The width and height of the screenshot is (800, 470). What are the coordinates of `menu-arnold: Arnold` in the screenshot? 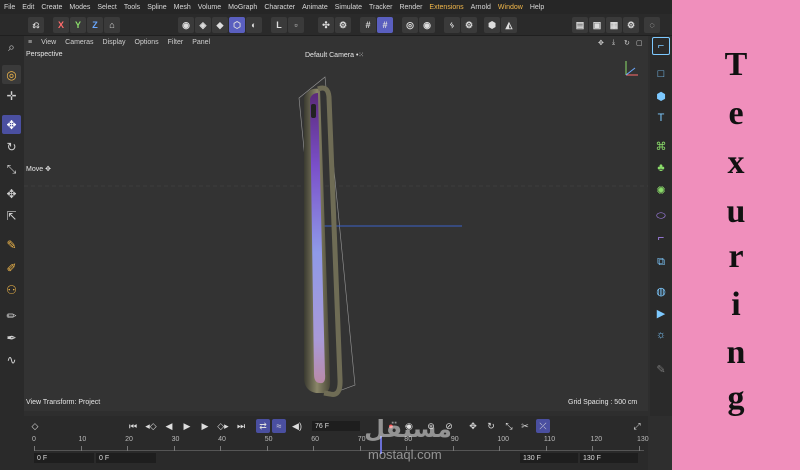 It's located at (481, 7).